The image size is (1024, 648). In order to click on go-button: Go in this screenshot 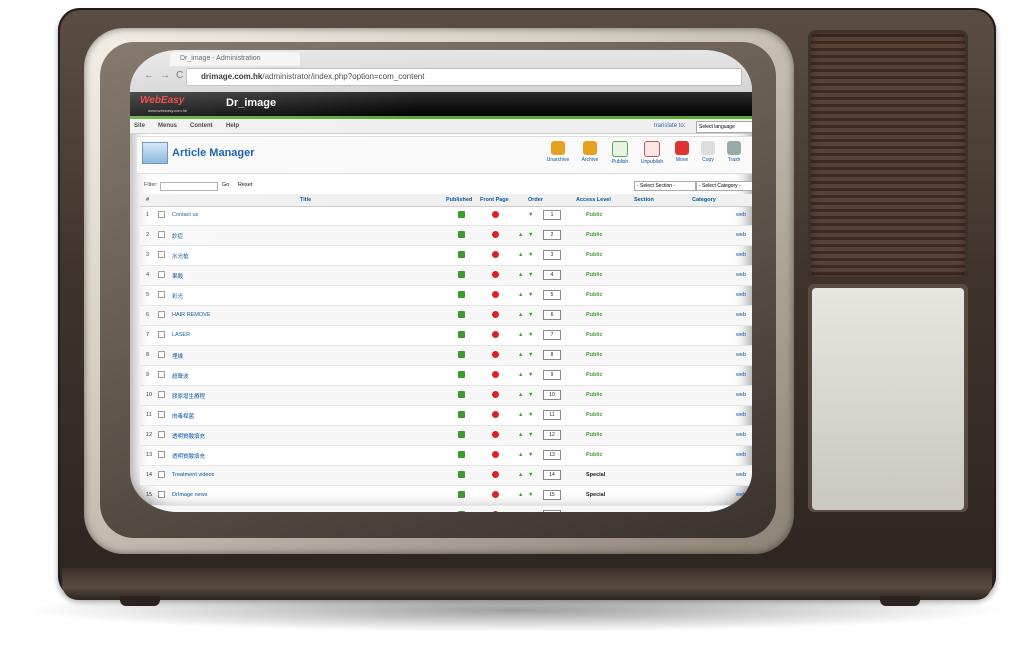, I will do `click(225, 185)`.